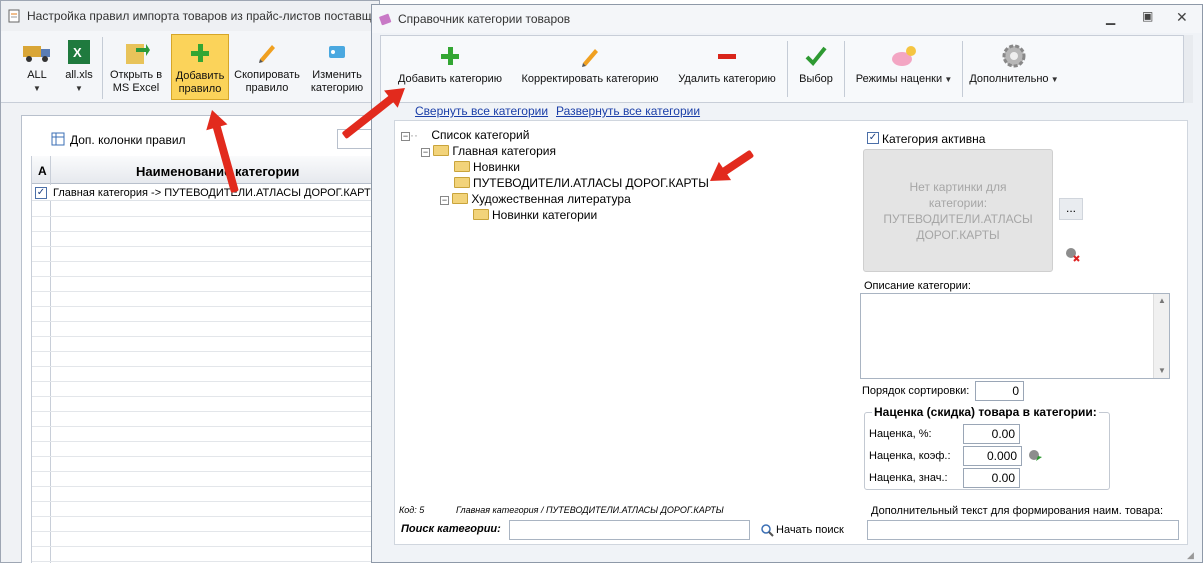  What do you see at coordinates (581, 183) in the screenshot?
I see `tree-guides: ПУТЕВОДИТЕЛИ.АТЛАСЫ ДОРОГ.КАРТЫ` at bounding box center [581, 183].